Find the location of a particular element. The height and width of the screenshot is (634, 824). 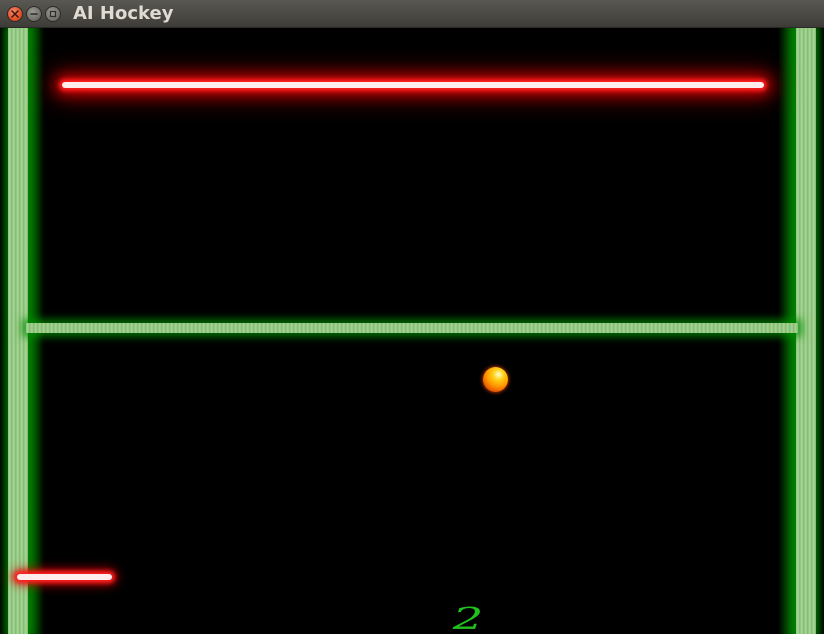

score-display: 2 is located at coordinates (468, 618).